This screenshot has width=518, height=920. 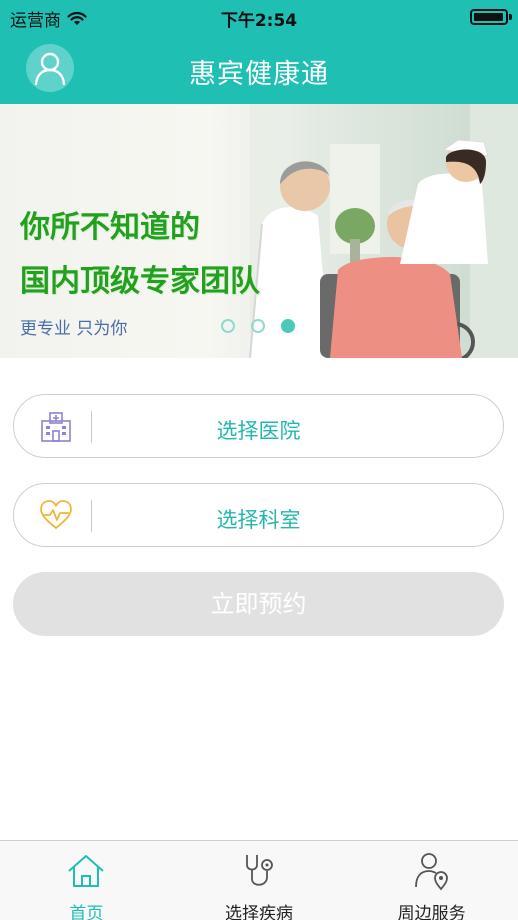 I want to click on tab-bar: 首页 选择疾病 周边服务, so click(x=259, y=880).